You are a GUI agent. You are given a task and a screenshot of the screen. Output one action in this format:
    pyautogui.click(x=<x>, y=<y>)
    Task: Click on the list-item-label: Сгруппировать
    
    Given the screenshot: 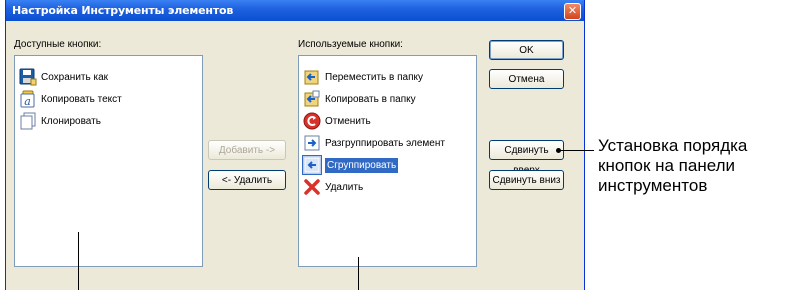 What is the action you would take?
    pyautogui.click(x=362, y=165)
    